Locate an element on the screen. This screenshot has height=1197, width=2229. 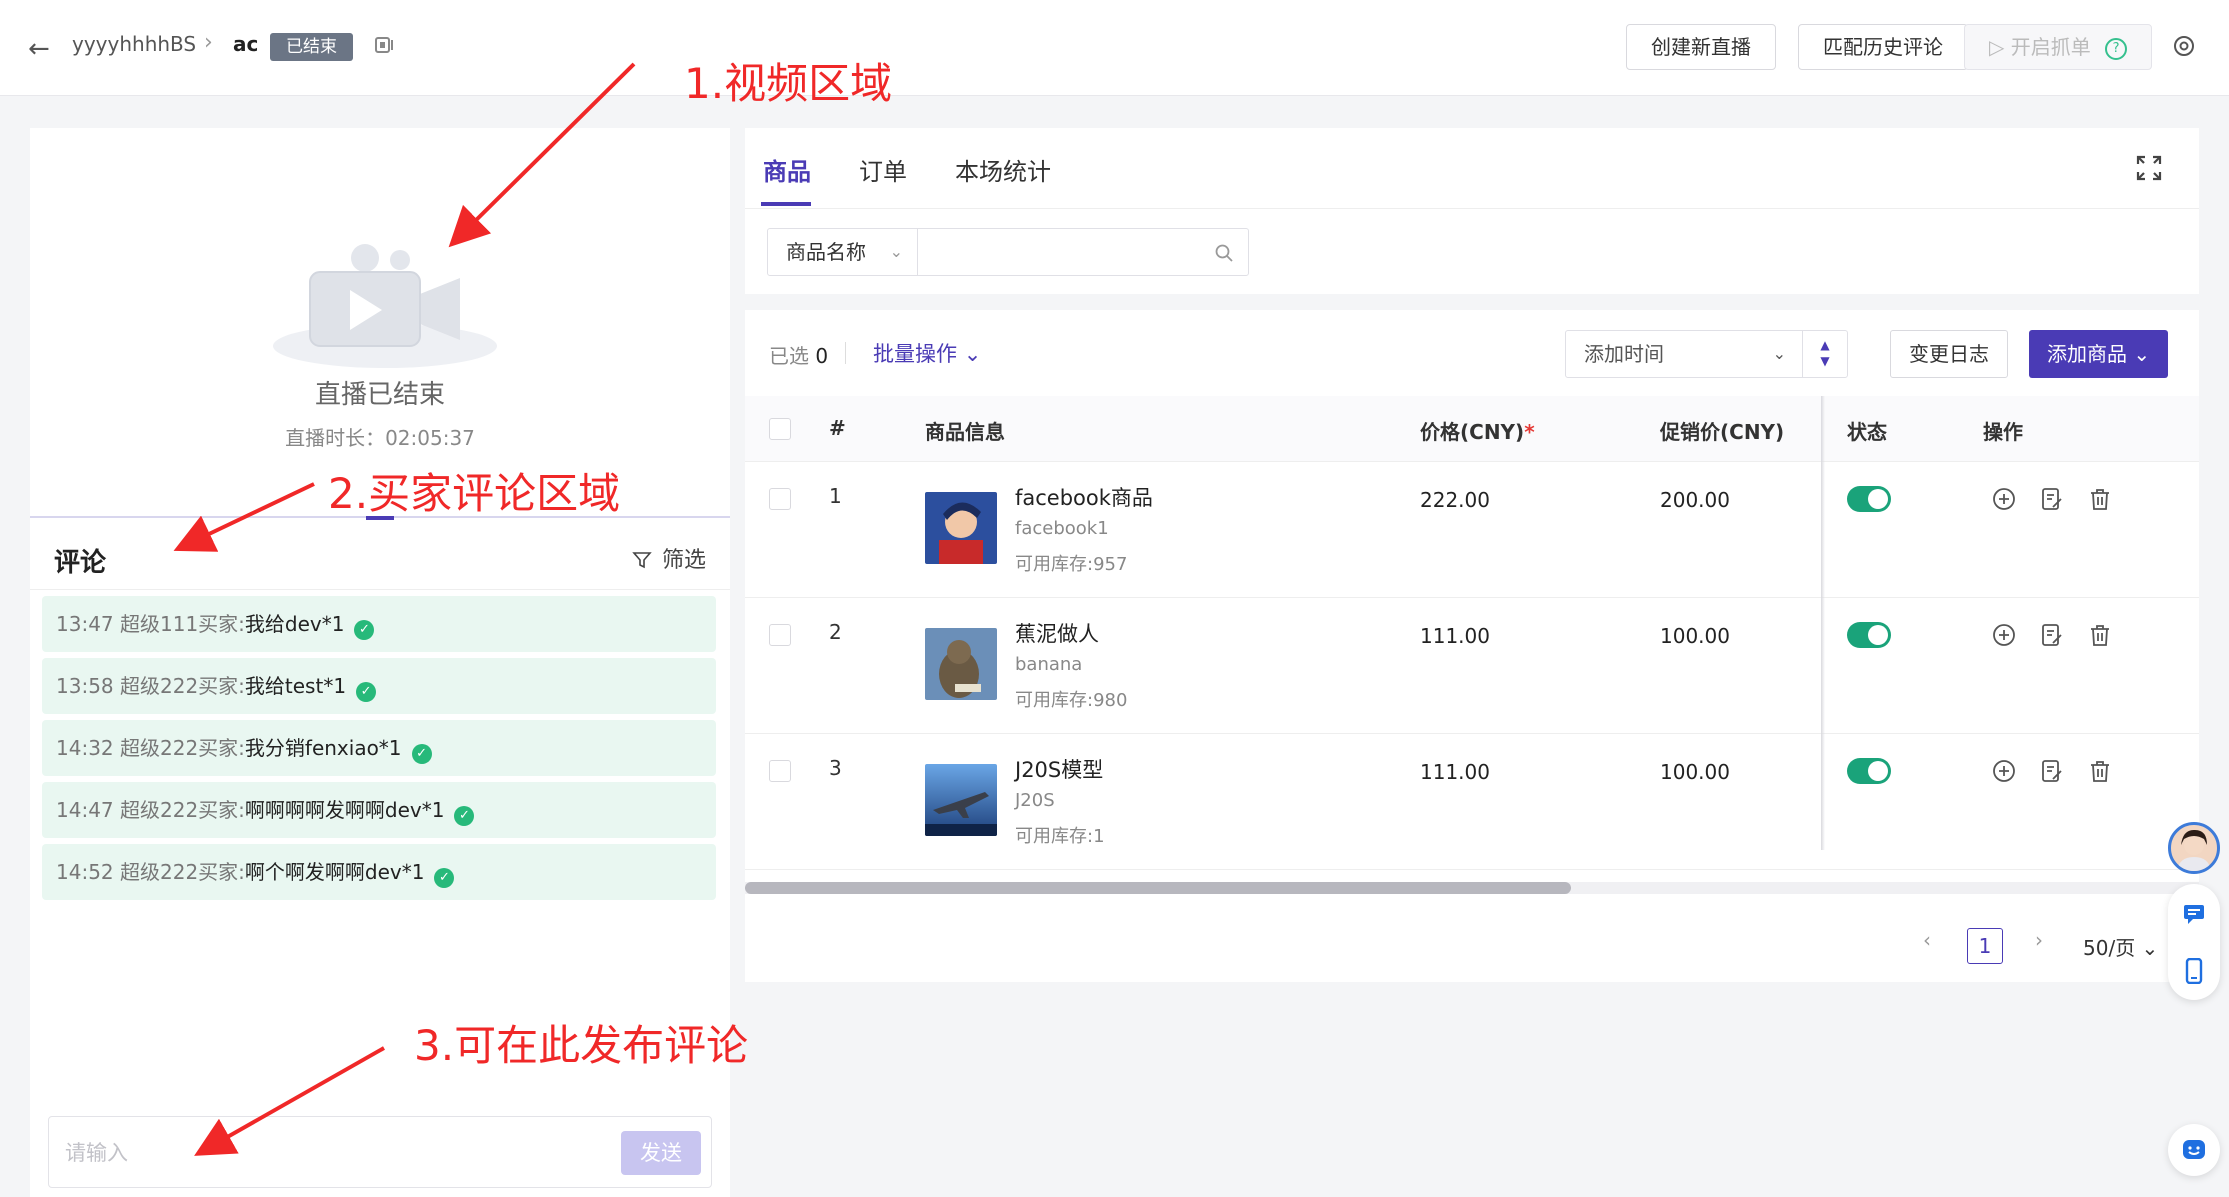
selected-label: 已选 is located at coordinates (789, 356).